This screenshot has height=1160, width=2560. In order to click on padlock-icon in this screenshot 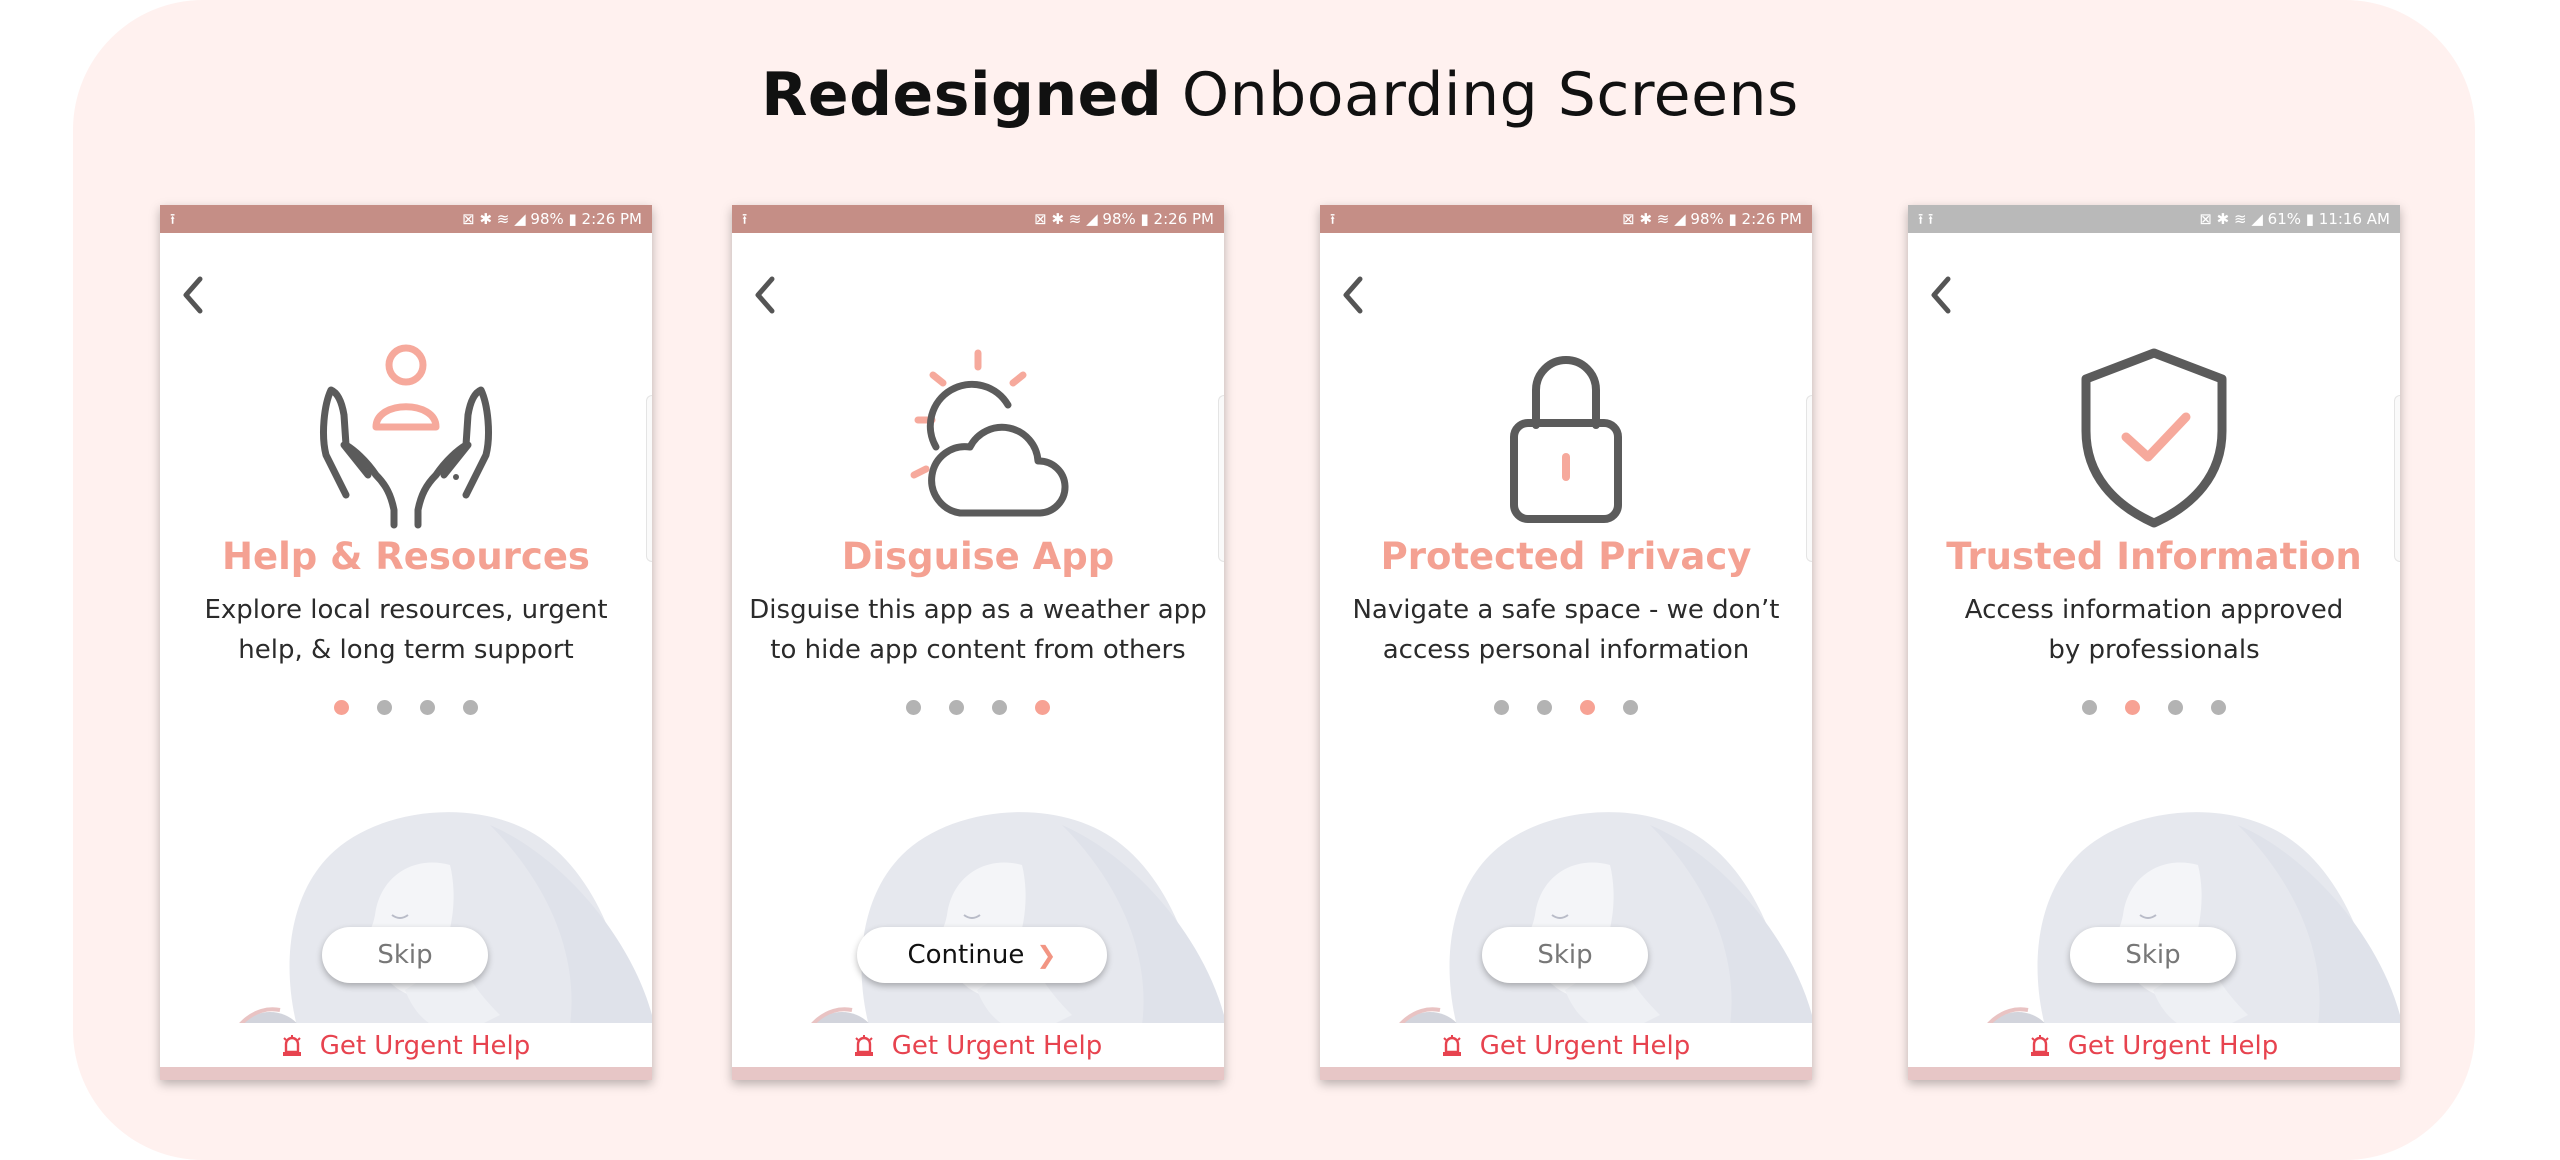, I will do `click(1566, 439)`.